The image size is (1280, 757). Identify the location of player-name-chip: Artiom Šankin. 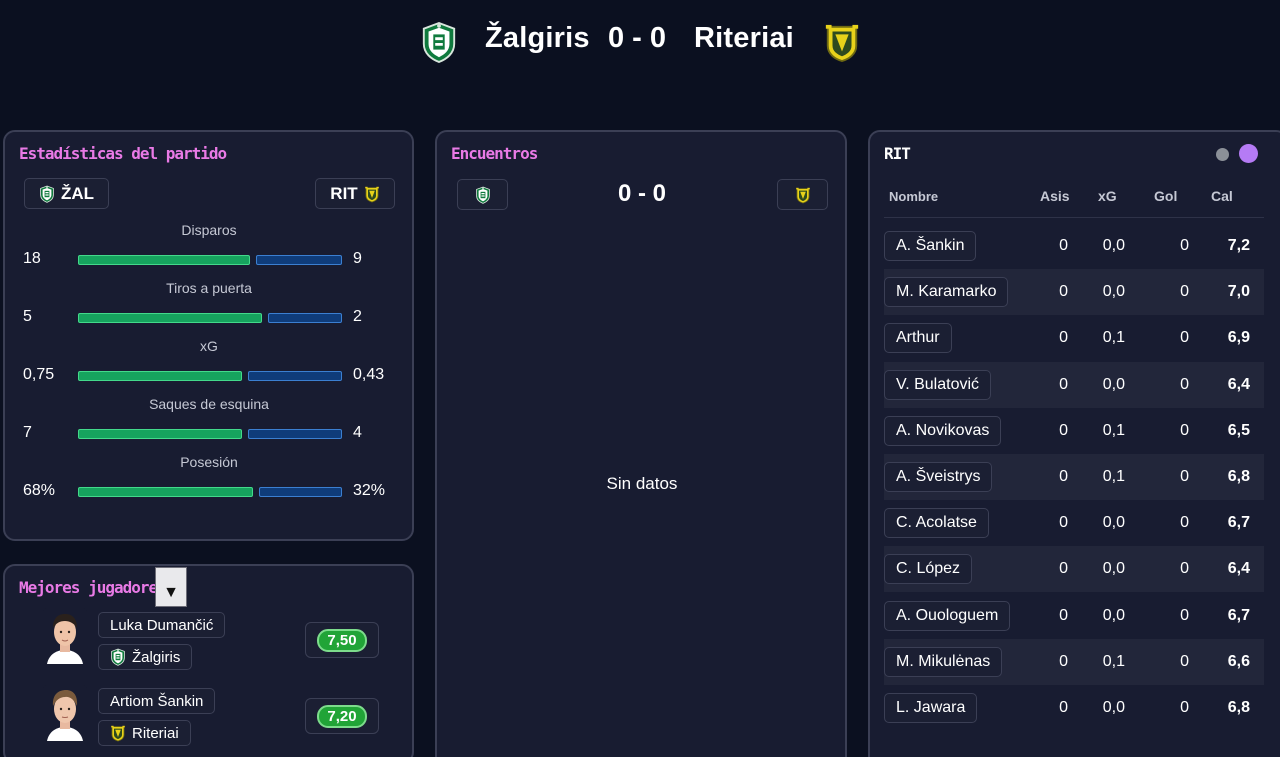
(157, 701).